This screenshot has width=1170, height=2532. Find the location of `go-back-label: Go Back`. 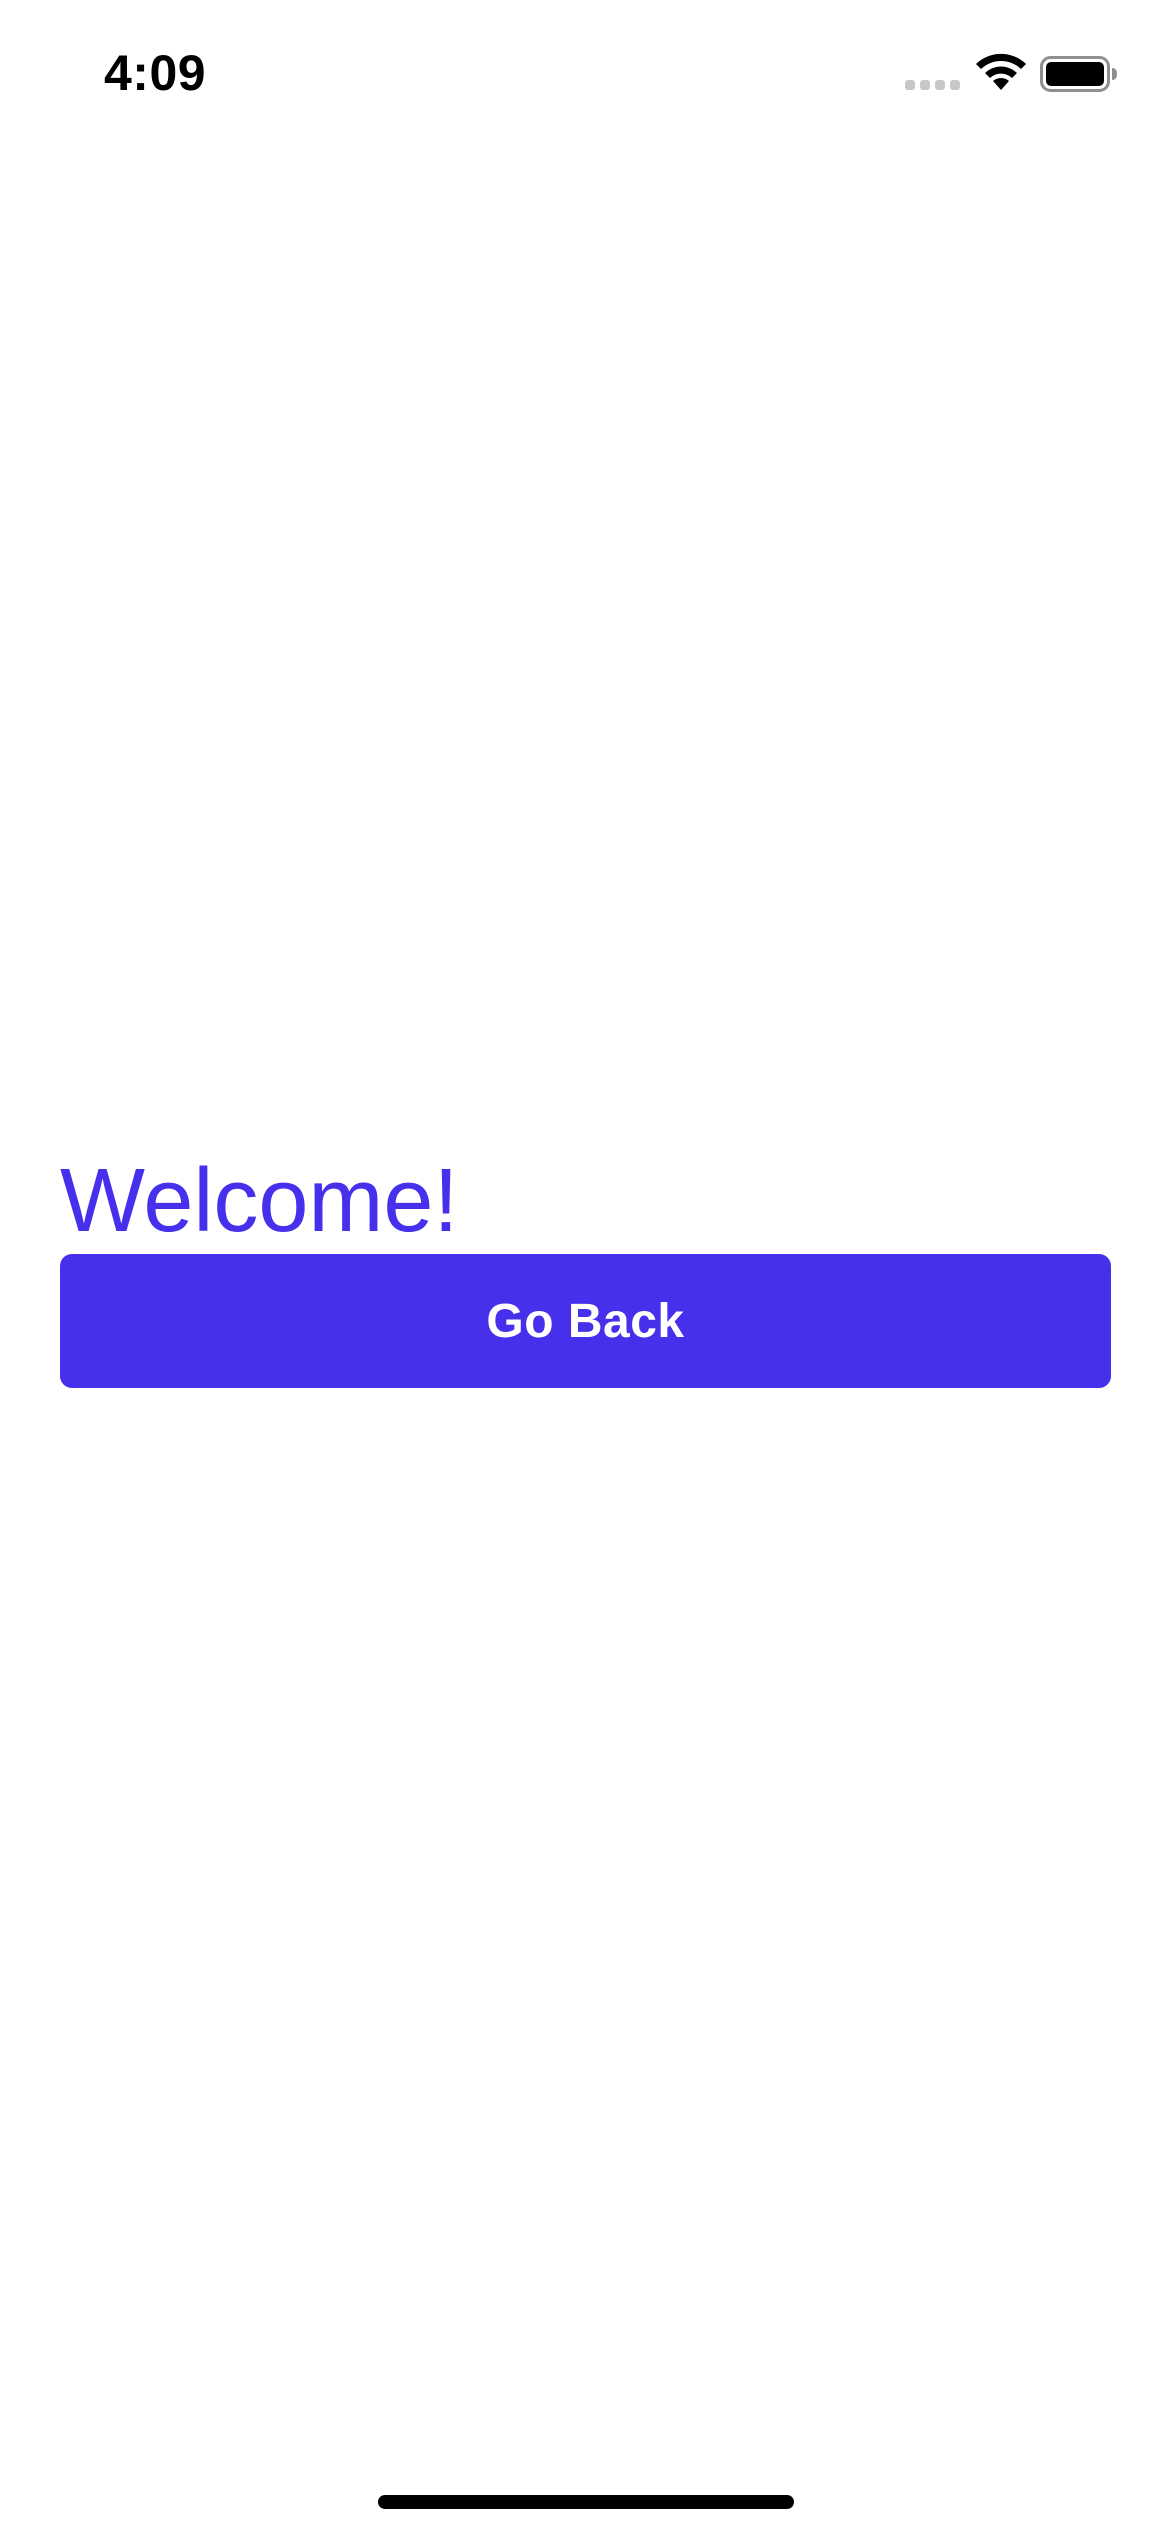

go-back-label: Go Back is located at coordinates (585, 1321).